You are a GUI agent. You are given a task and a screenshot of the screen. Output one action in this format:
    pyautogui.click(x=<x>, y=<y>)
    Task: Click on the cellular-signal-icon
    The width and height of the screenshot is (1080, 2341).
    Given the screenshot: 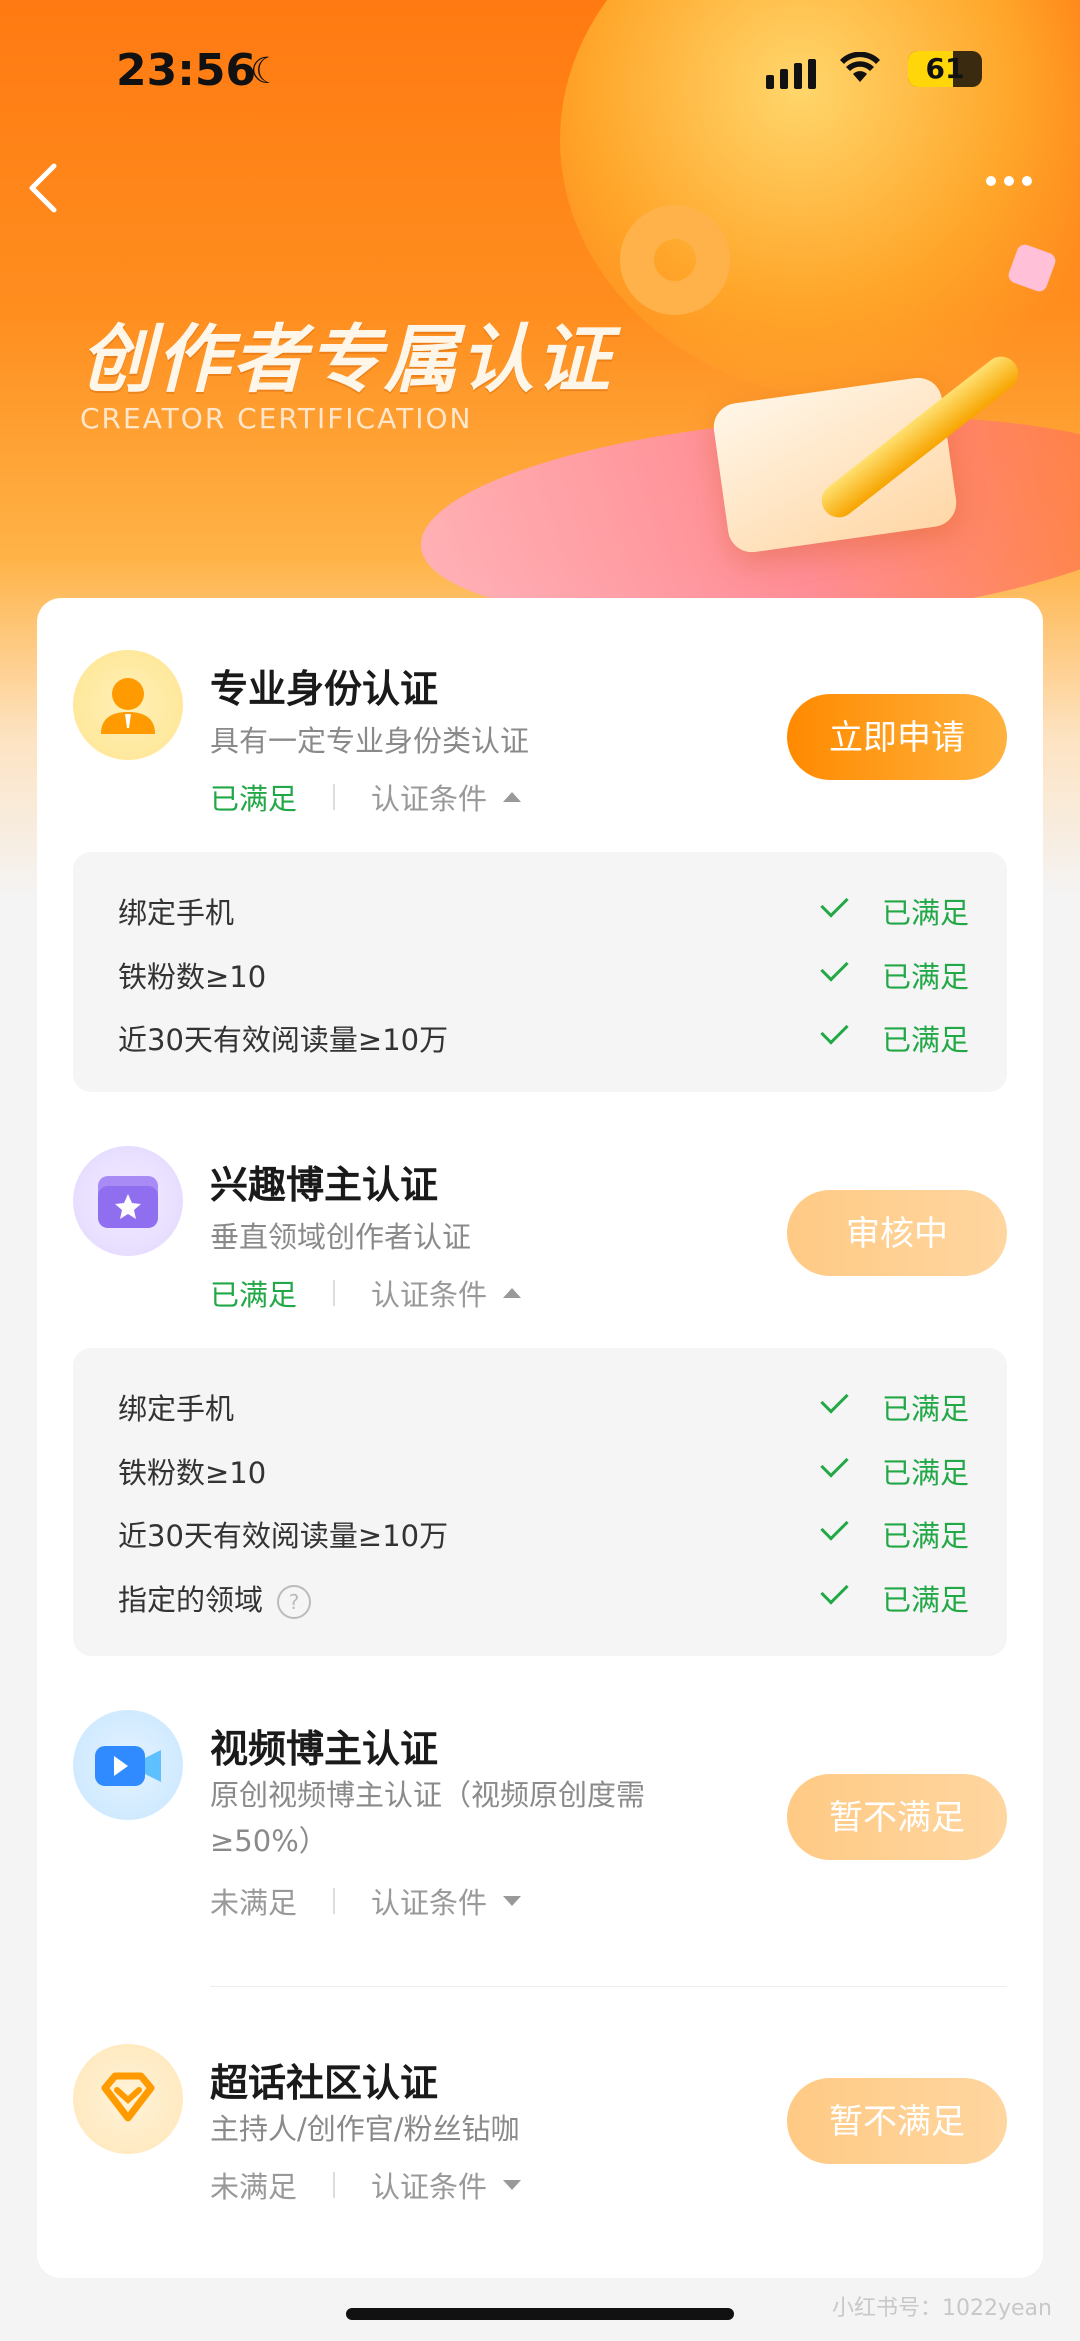 What is the action you would take?
    pyautogui.click(x=791, y=74)
    